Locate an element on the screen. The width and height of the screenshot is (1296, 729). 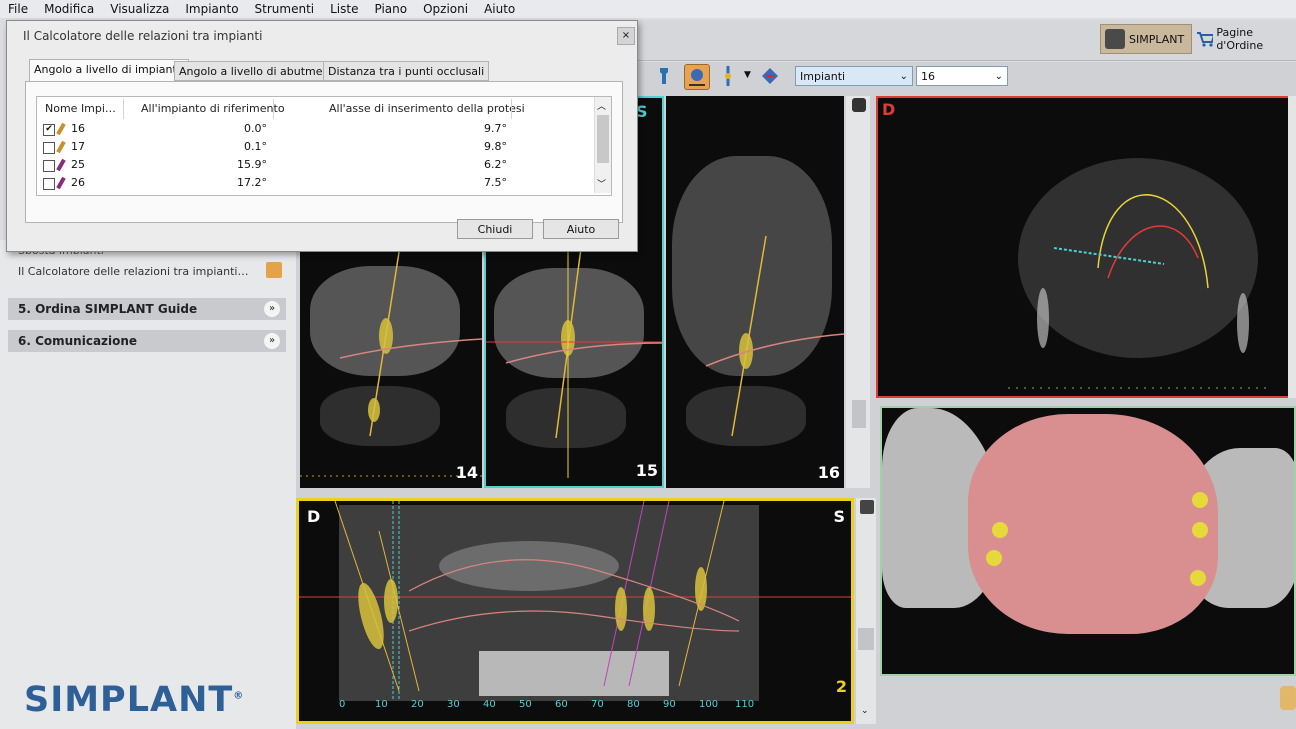
ruler-tick-label: 60 is located at coordinates (561, 704).